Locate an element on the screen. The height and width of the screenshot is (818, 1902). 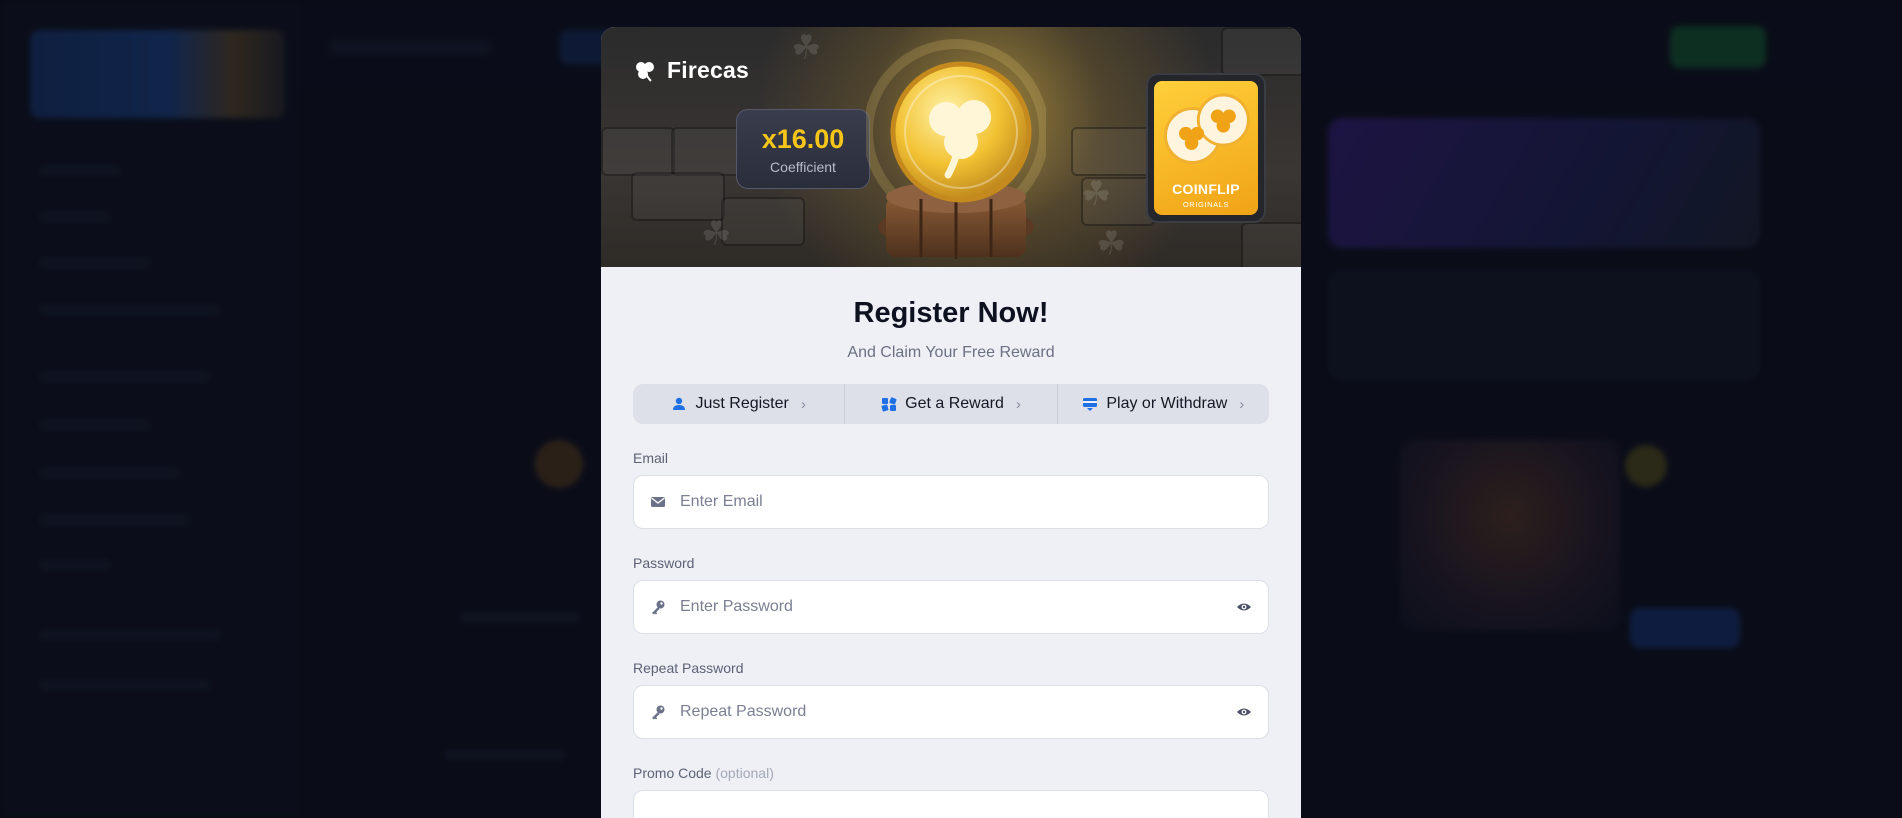
email-input is located at coordinates (965, 502).